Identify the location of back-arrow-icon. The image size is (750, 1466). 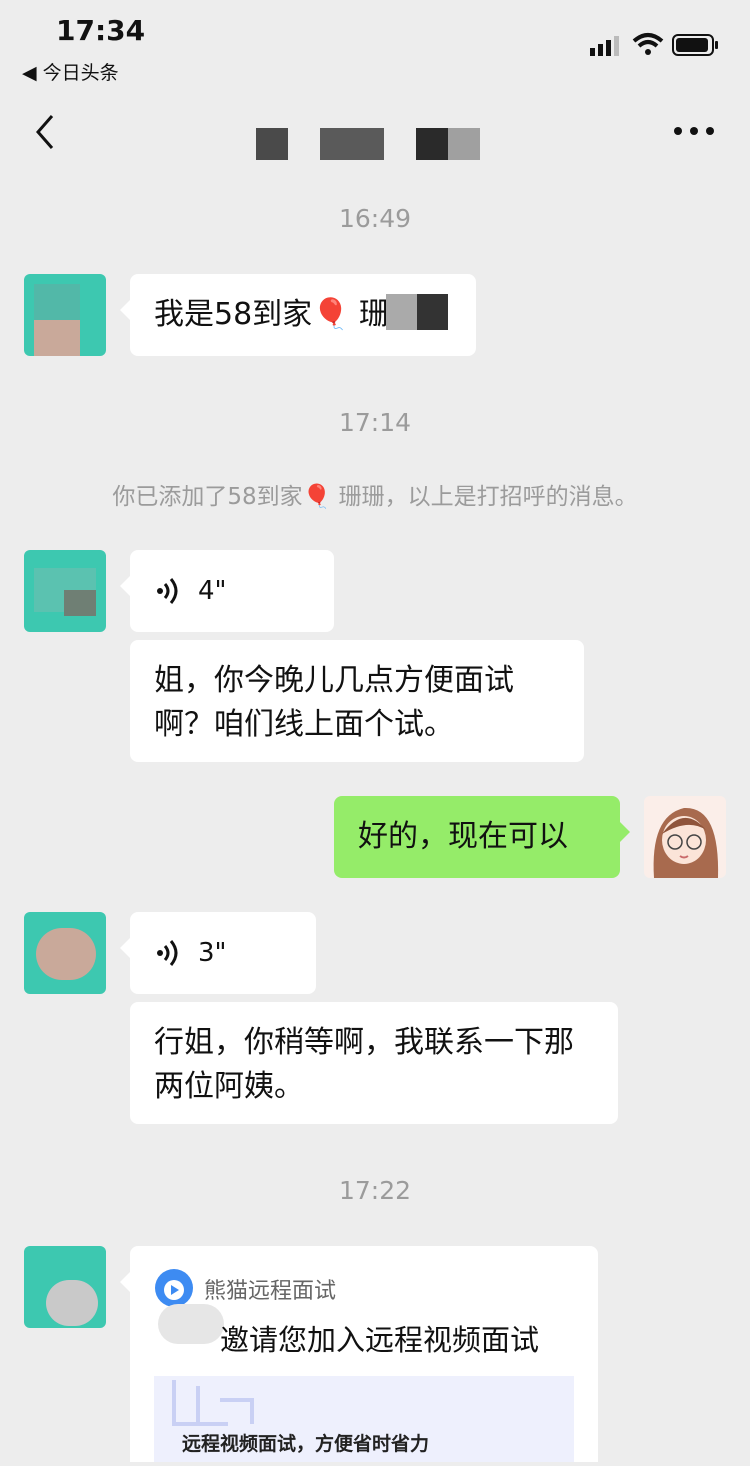
(48, 132).